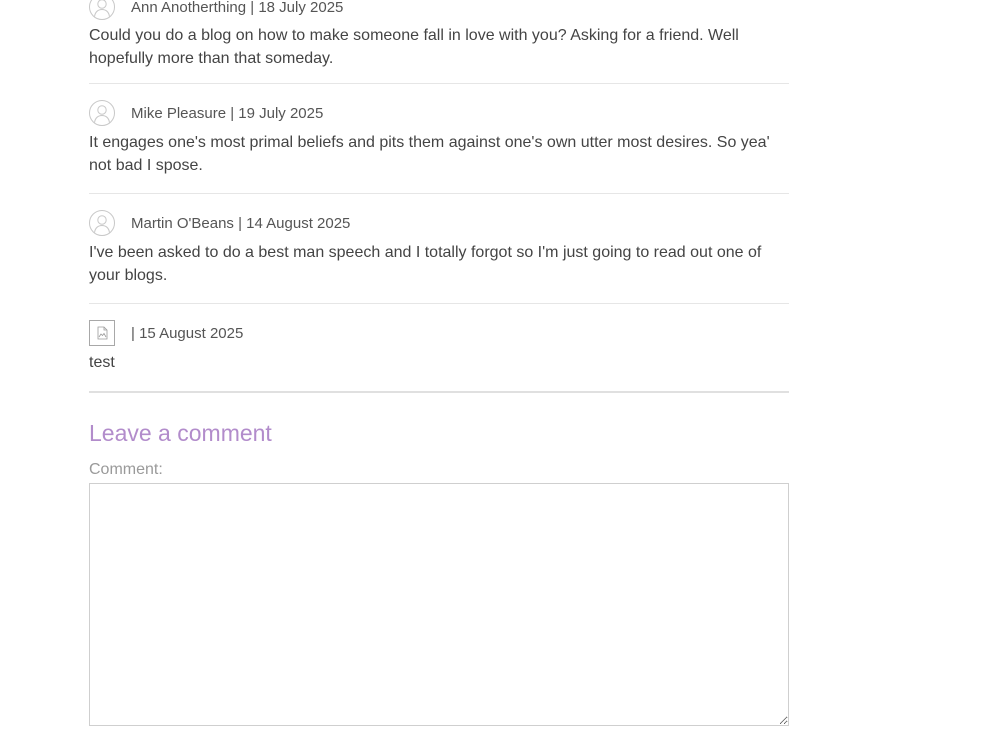 The width and height of the screenshot is (987, 738). I want to click on comment-header: Martin O'Beans | 14 August 2025, so click(439, 223).